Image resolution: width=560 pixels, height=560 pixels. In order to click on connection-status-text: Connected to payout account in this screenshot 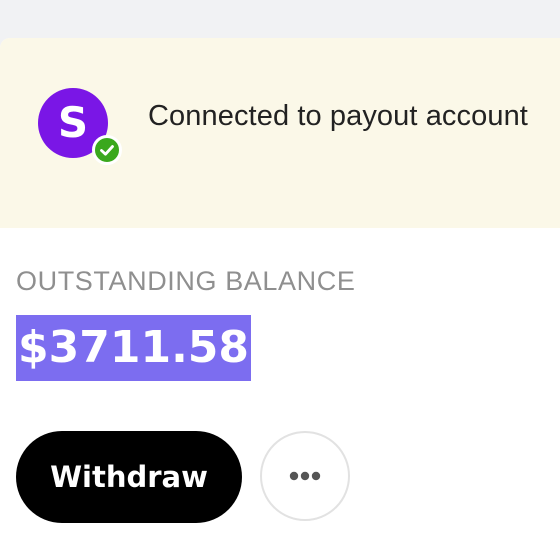, I will do `click(338, 116)`.